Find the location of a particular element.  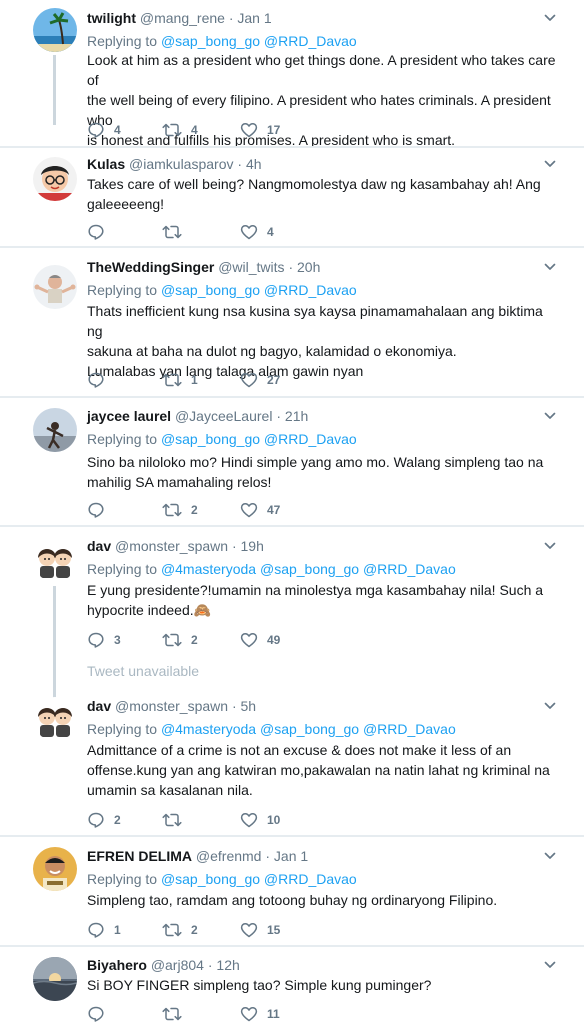

retweet-button: 4 is located at coordinates (180, 130).